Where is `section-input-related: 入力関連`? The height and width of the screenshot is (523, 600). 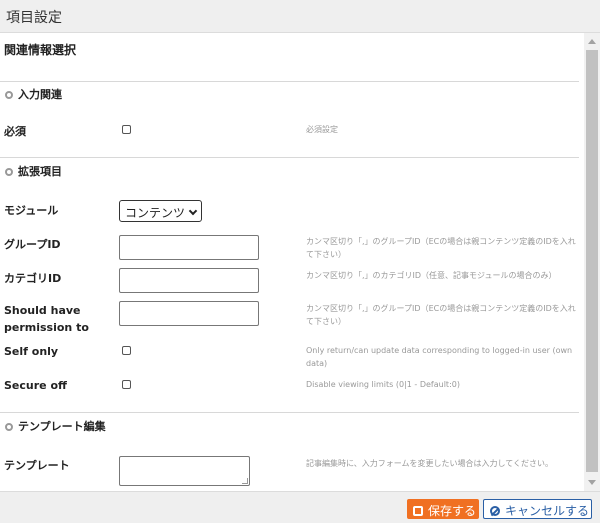
section-input-related: 入力関連 is located at coordinates (33, 94).